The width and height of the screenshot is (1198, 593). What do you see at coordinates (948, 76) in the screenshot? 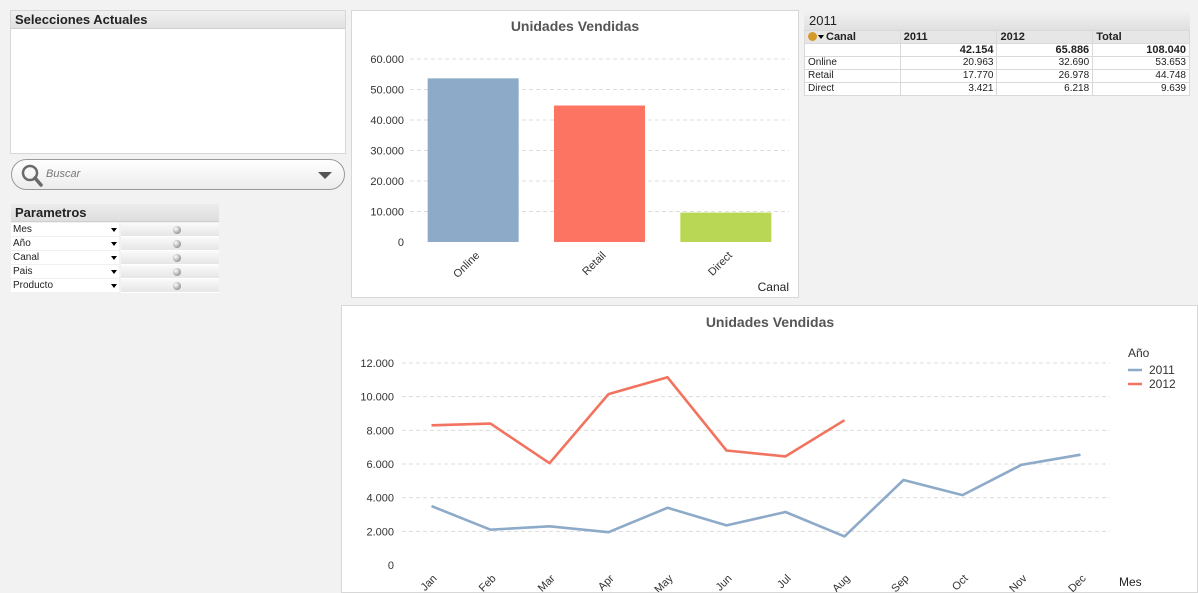
I see `table-cell: 17.770` at bounding box center [948, 76].